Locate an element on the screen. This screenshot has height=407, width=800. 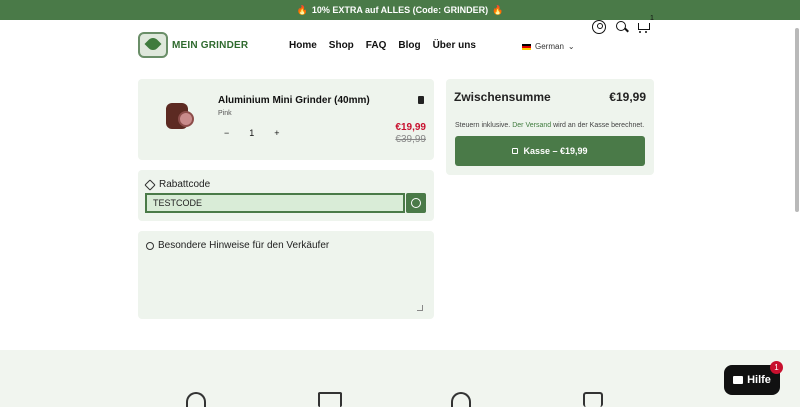
support-icon is located at coordinates (196, 399).